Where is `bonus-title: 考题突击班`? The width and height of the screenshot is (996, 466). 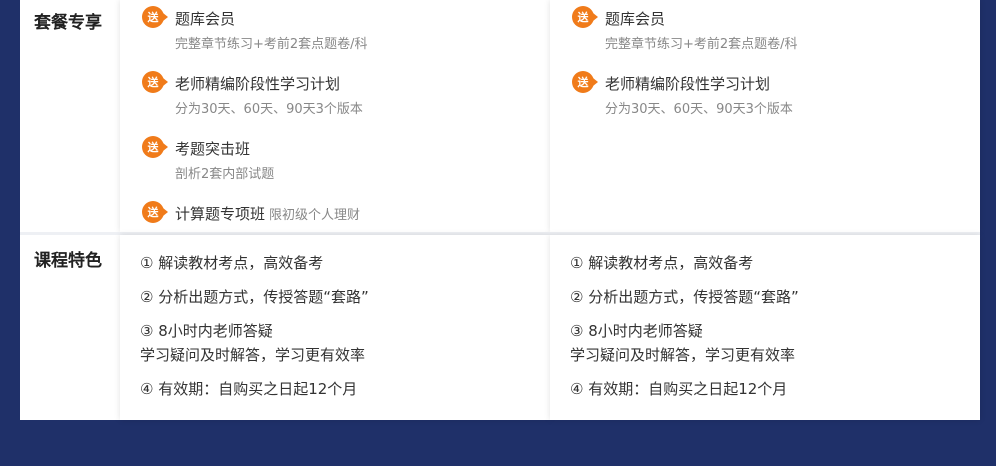
bonus-title: 考题突击班 is located at coordinates (213, 149).